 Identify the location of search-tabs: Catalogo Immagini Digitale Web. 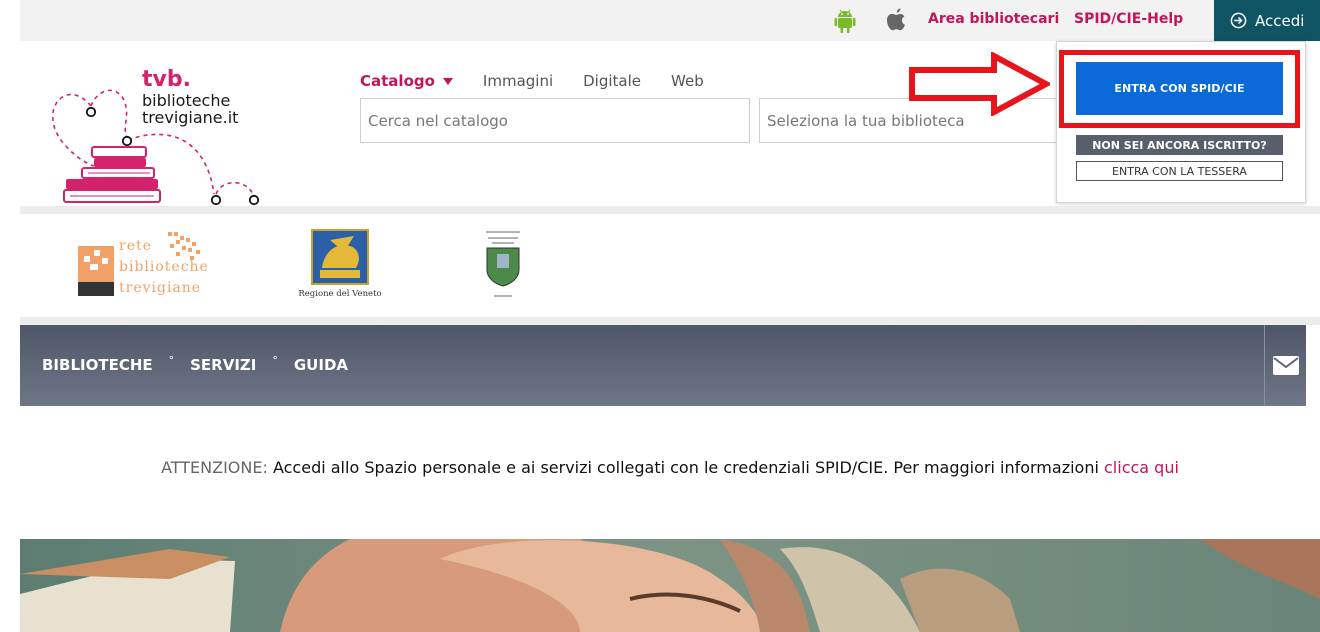
(532, 81).